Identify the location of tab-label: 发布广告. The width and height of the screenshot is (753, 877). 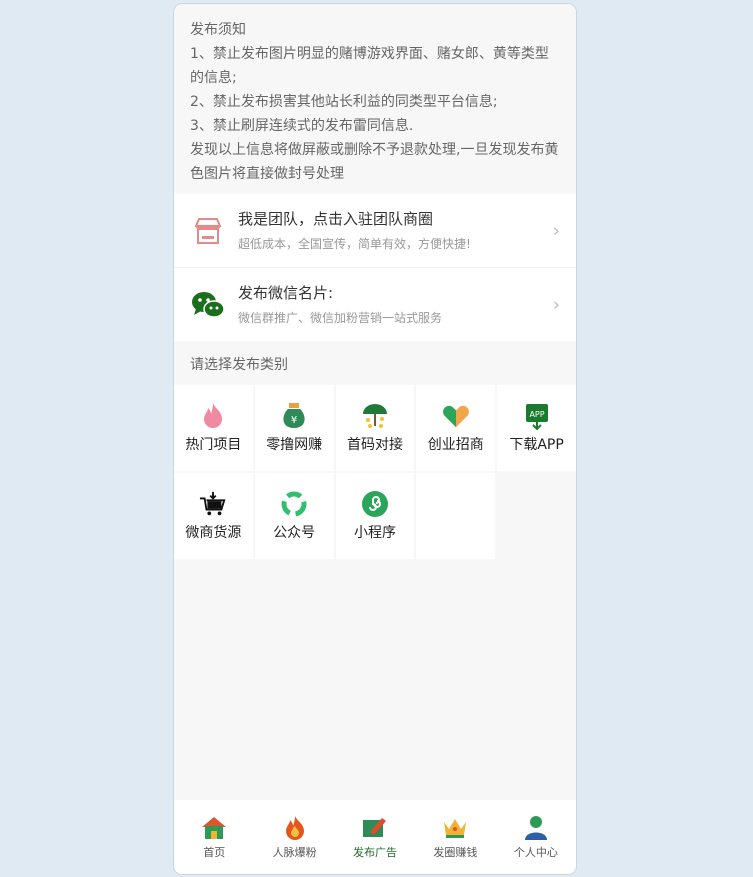
(375, 852).